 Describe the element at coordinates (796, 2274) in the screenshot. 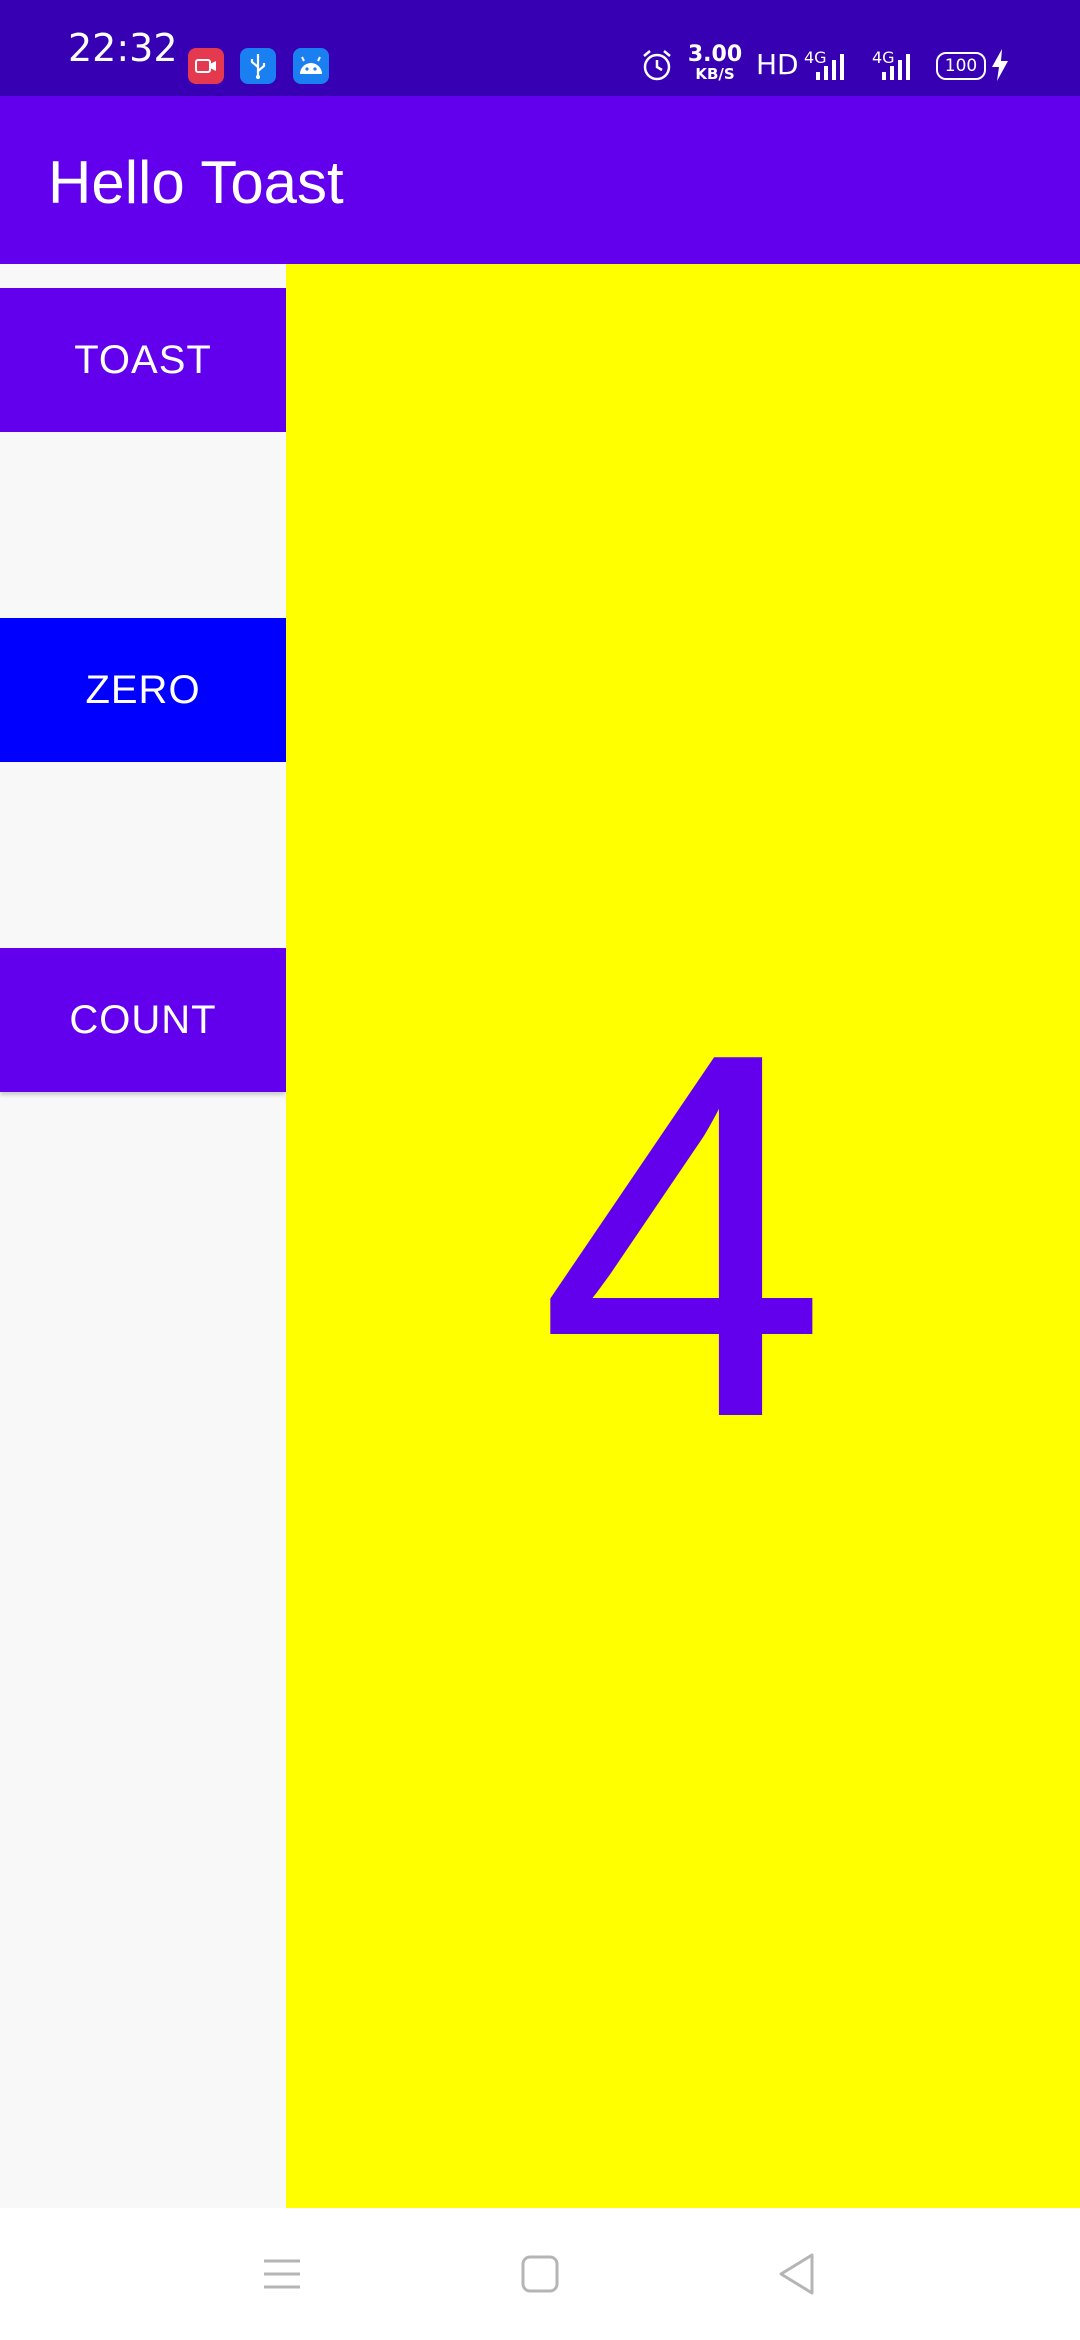

I see `back-icon` at that location.